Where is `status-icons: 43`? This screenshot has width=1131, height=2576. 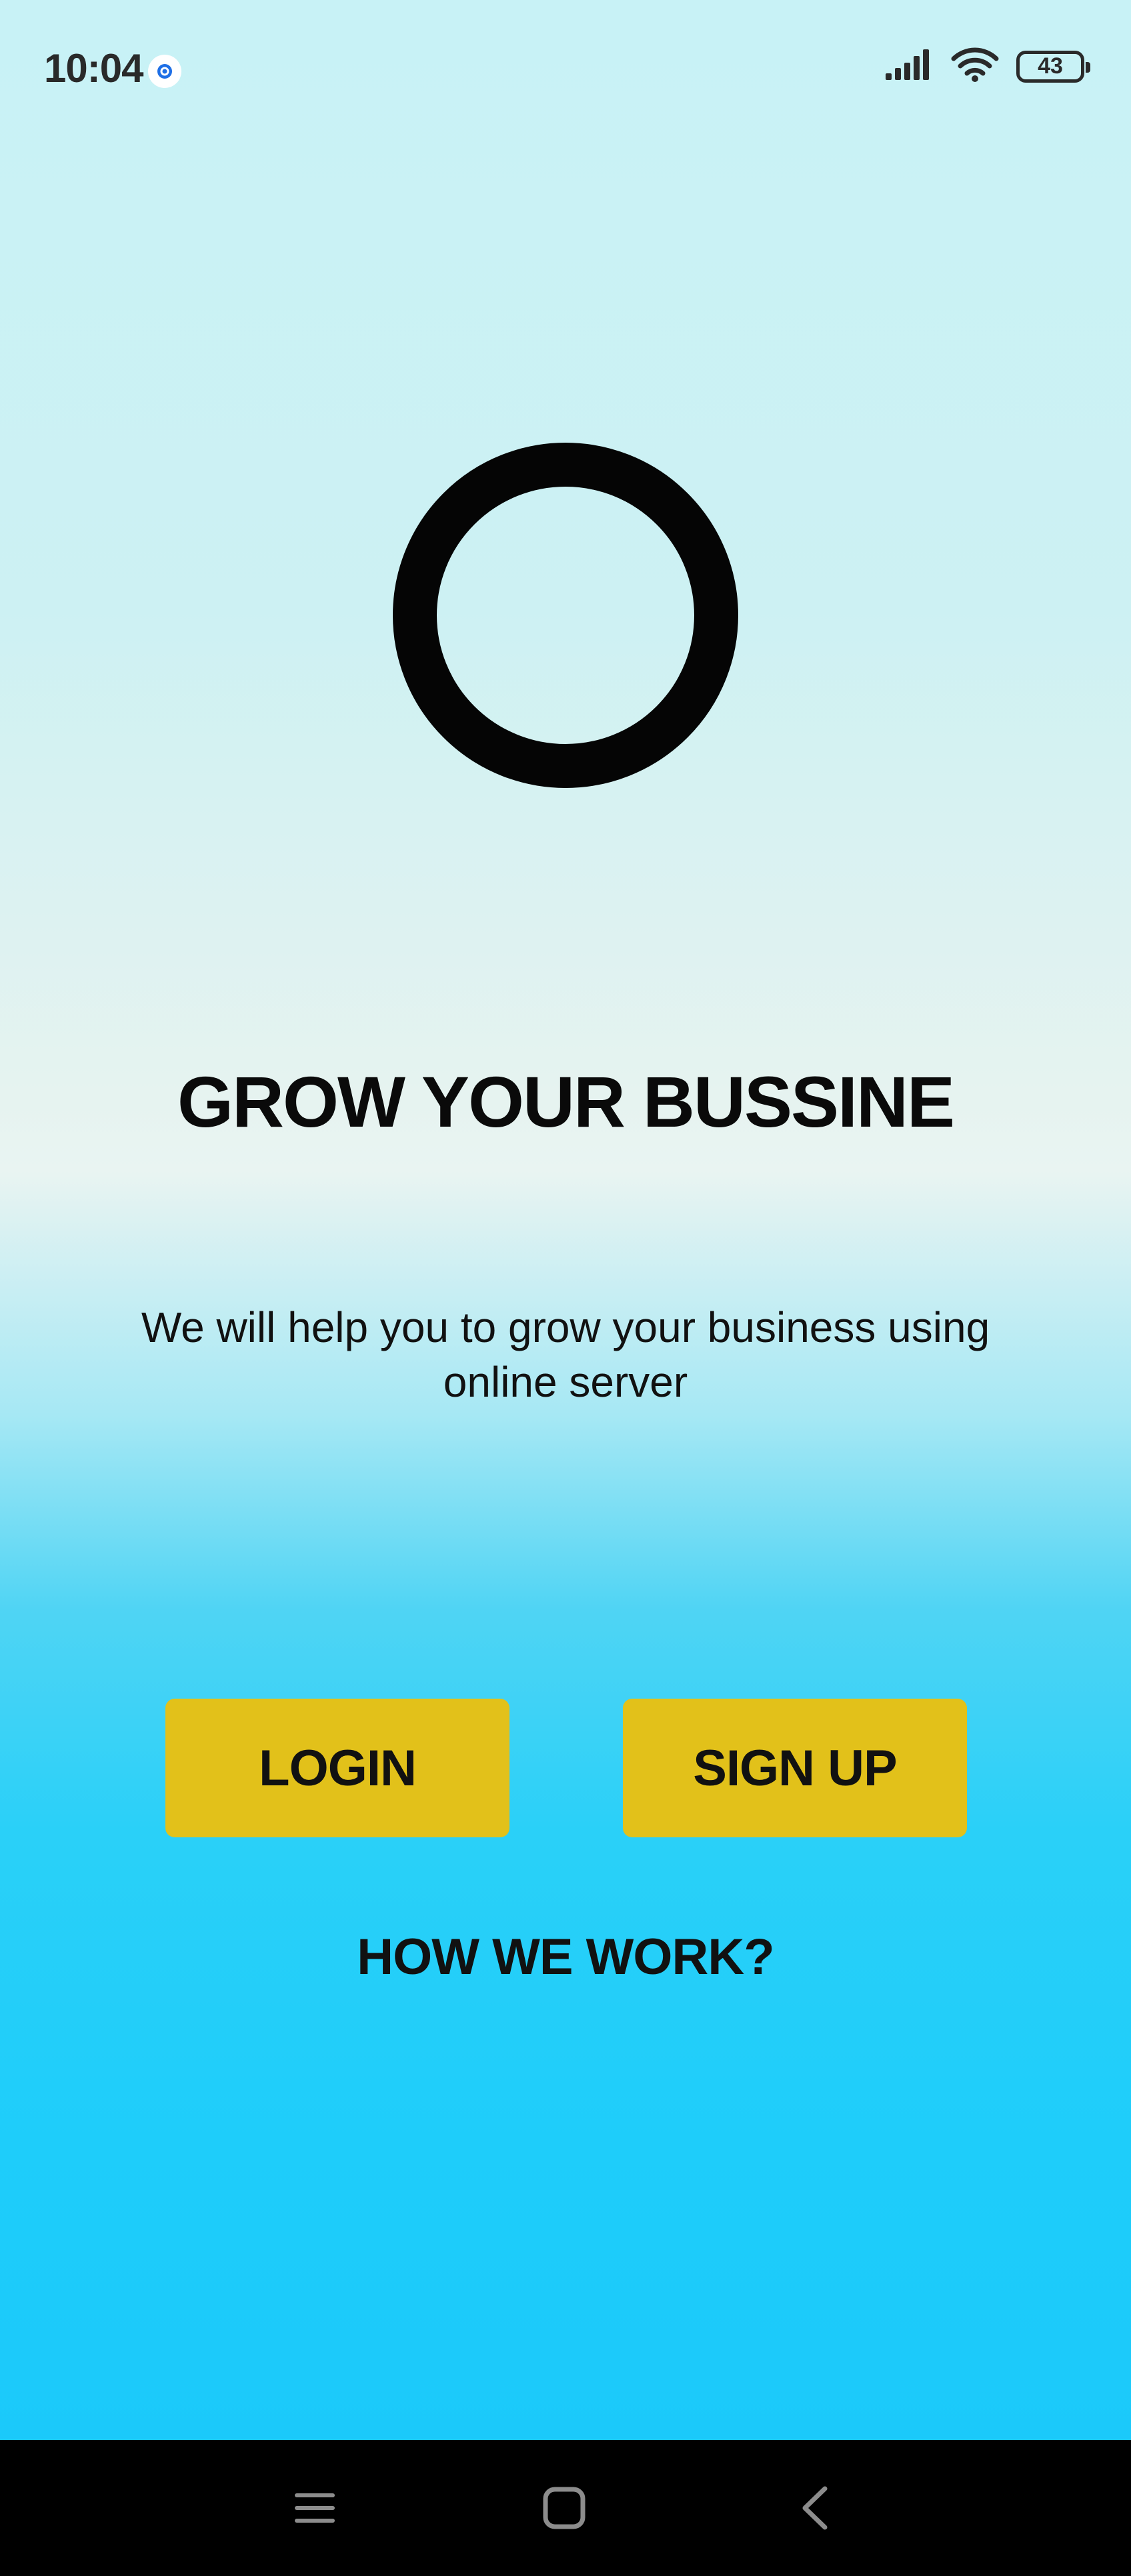
status-icons: 43 is located at coordinates (987, 66).